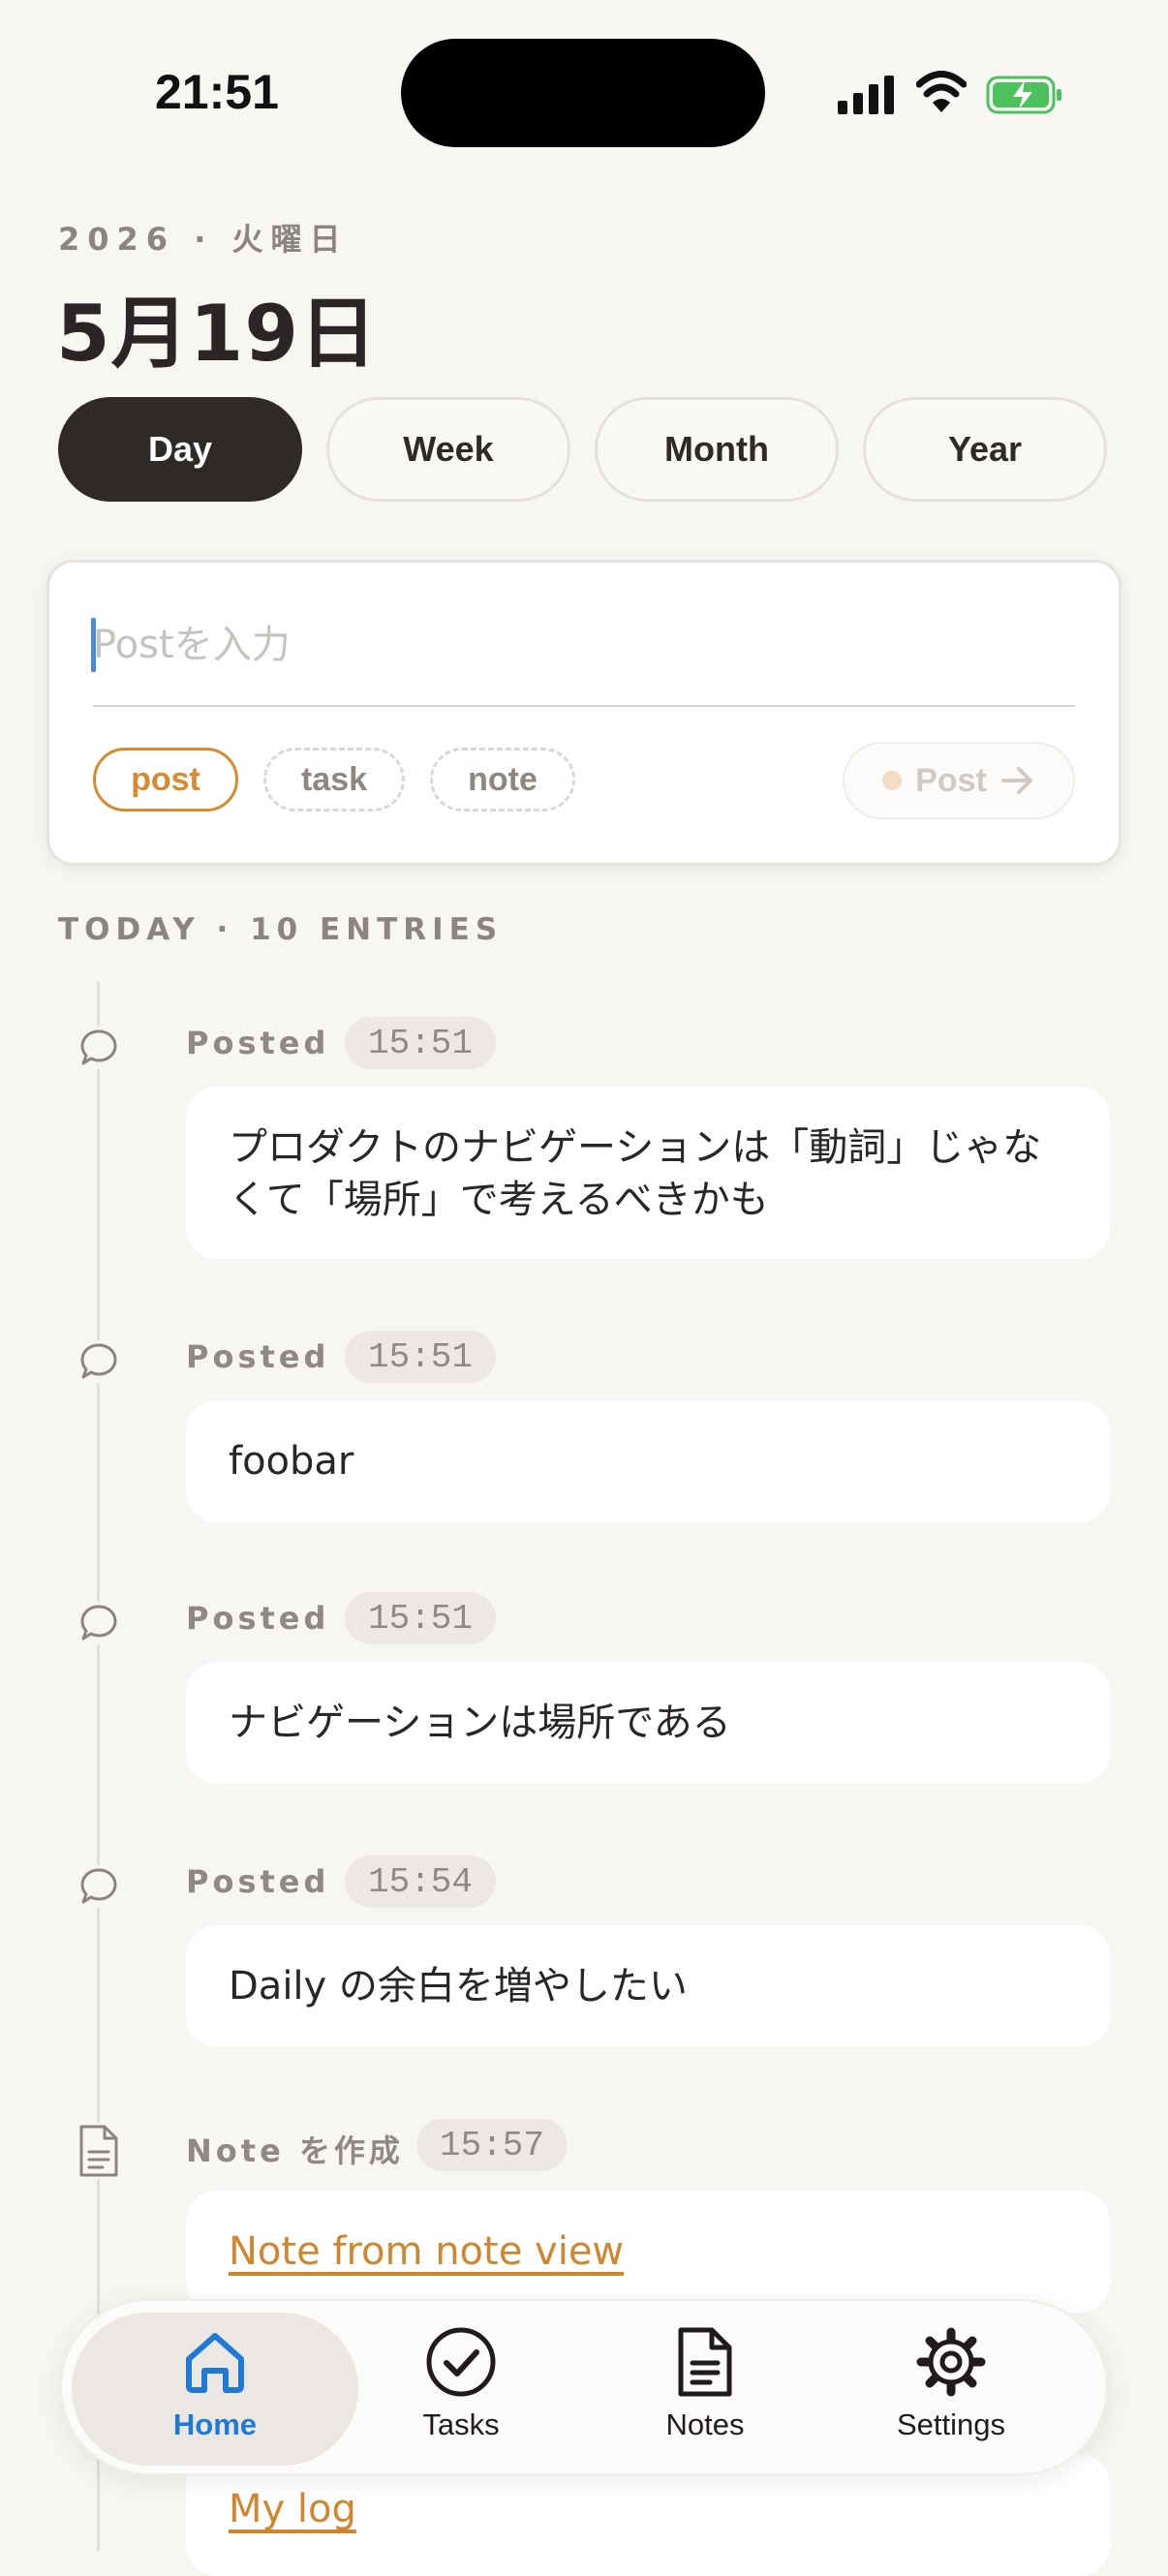  Describe the element at coordinates (583, 93) in the screenshot. I see `dynamic-island` at that location.